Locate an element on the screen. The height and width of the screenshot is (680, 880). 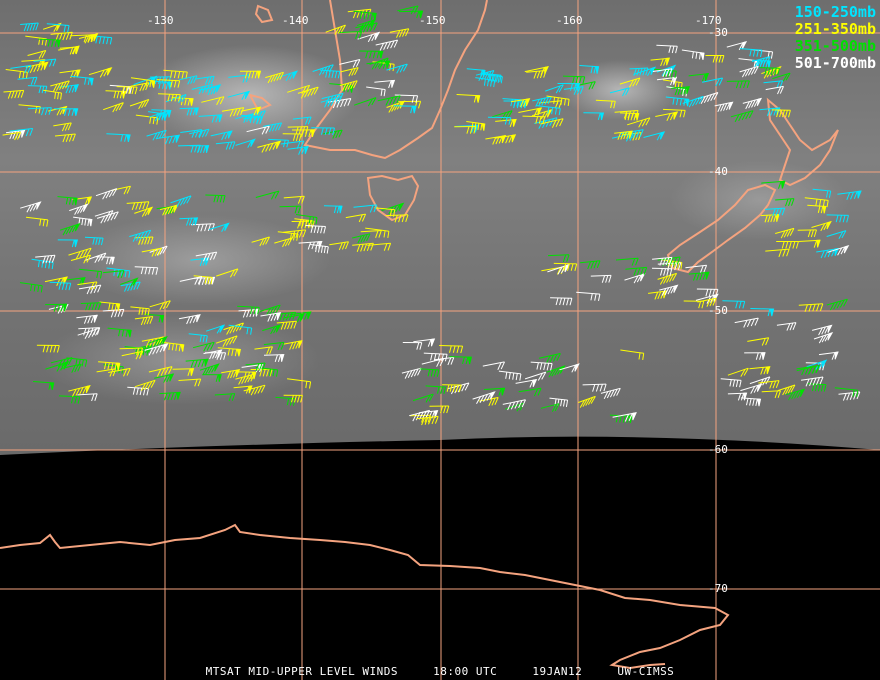
latitude-label: -60 is located at coordinates (718, 449).